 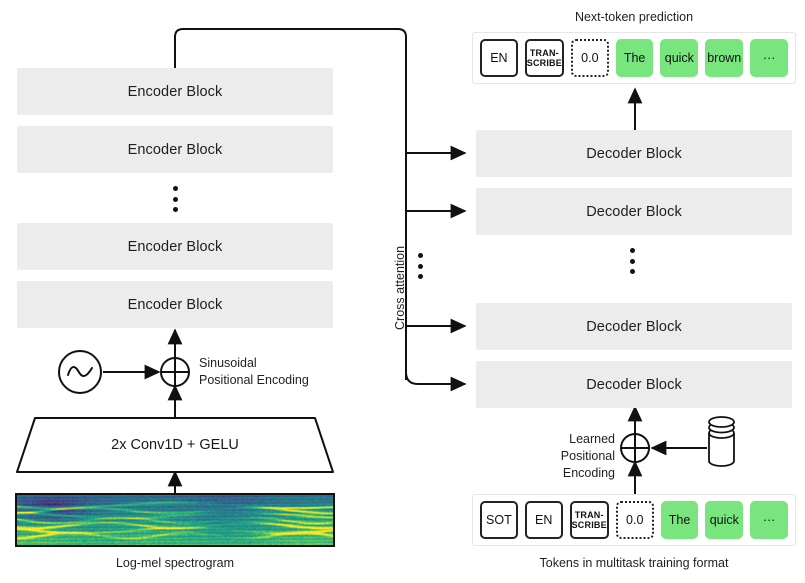 What do you see at coordinates (635, 448) in the screenshot?
I see `circled-plus-icon-decoder` at bounding box center [635, 448].